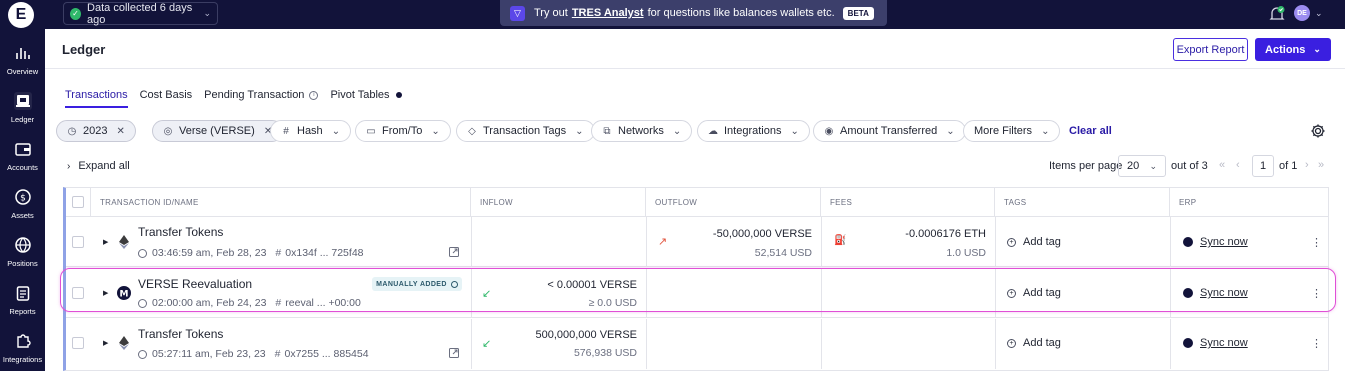  What do you see at coordinates (72, 131) in the screenshot?
I see `clock-icon: ◷` at bounding box center [72, 131].